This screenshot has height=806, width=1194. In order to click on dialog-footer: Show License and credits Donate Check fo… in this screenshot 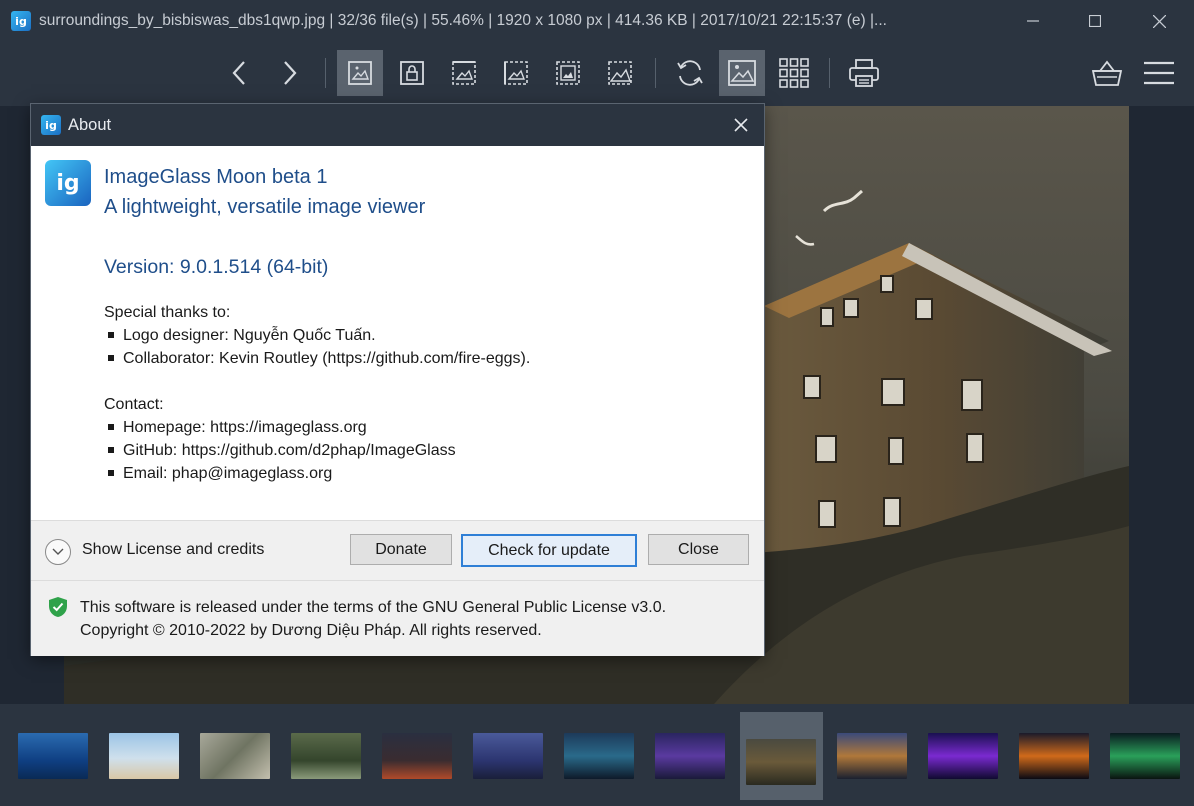, I will do `click(397, 550)`.